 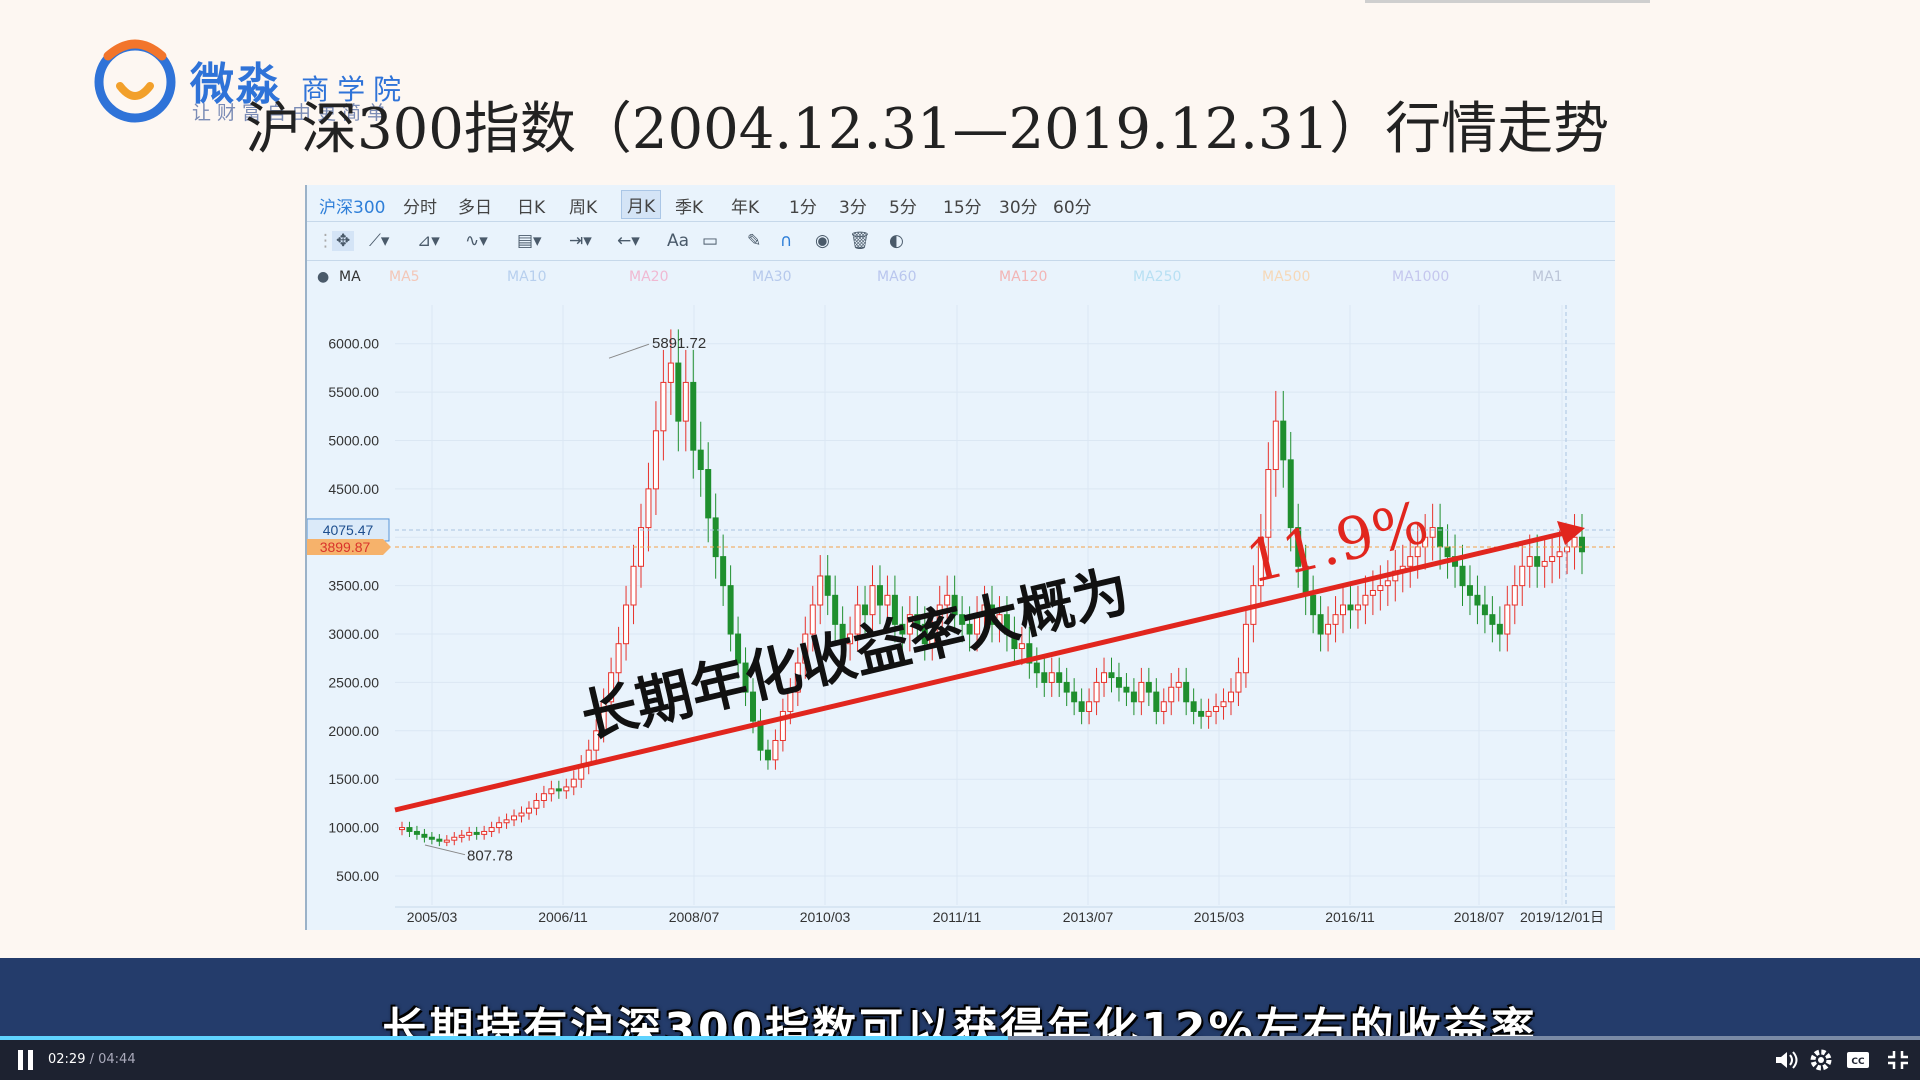 What do you see at coordinates (92, 1059) in the screenshot?
I see `time-display: 02:29 / 04:44` at bounding box center [92, 1059].